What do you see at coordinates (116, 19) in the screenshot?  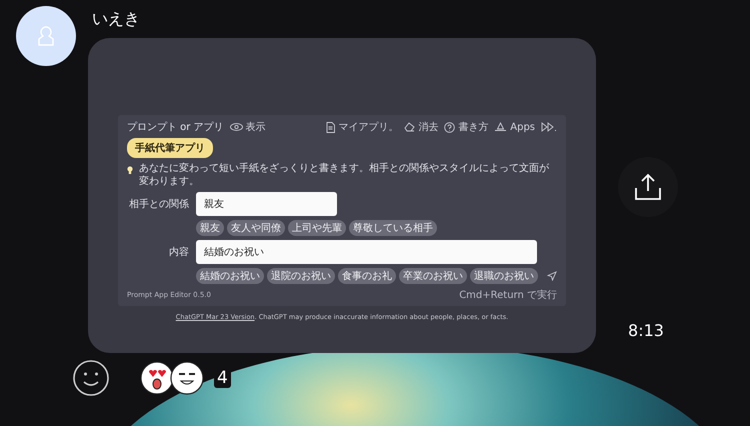 I see `sender-name: いえき` at bounding box center [116, 19].